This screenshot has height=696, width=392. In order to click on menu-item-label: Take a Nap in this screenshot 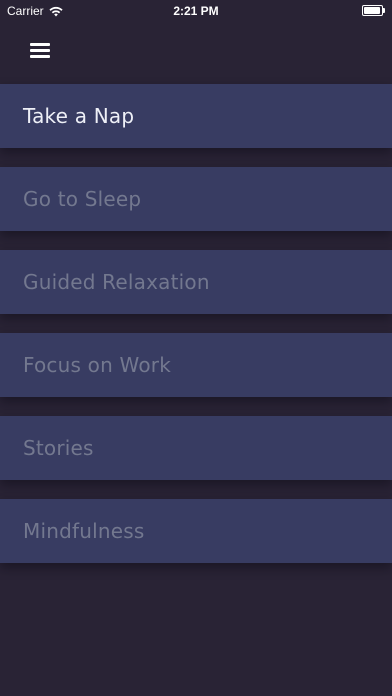, I will do `click(79, 116)`.